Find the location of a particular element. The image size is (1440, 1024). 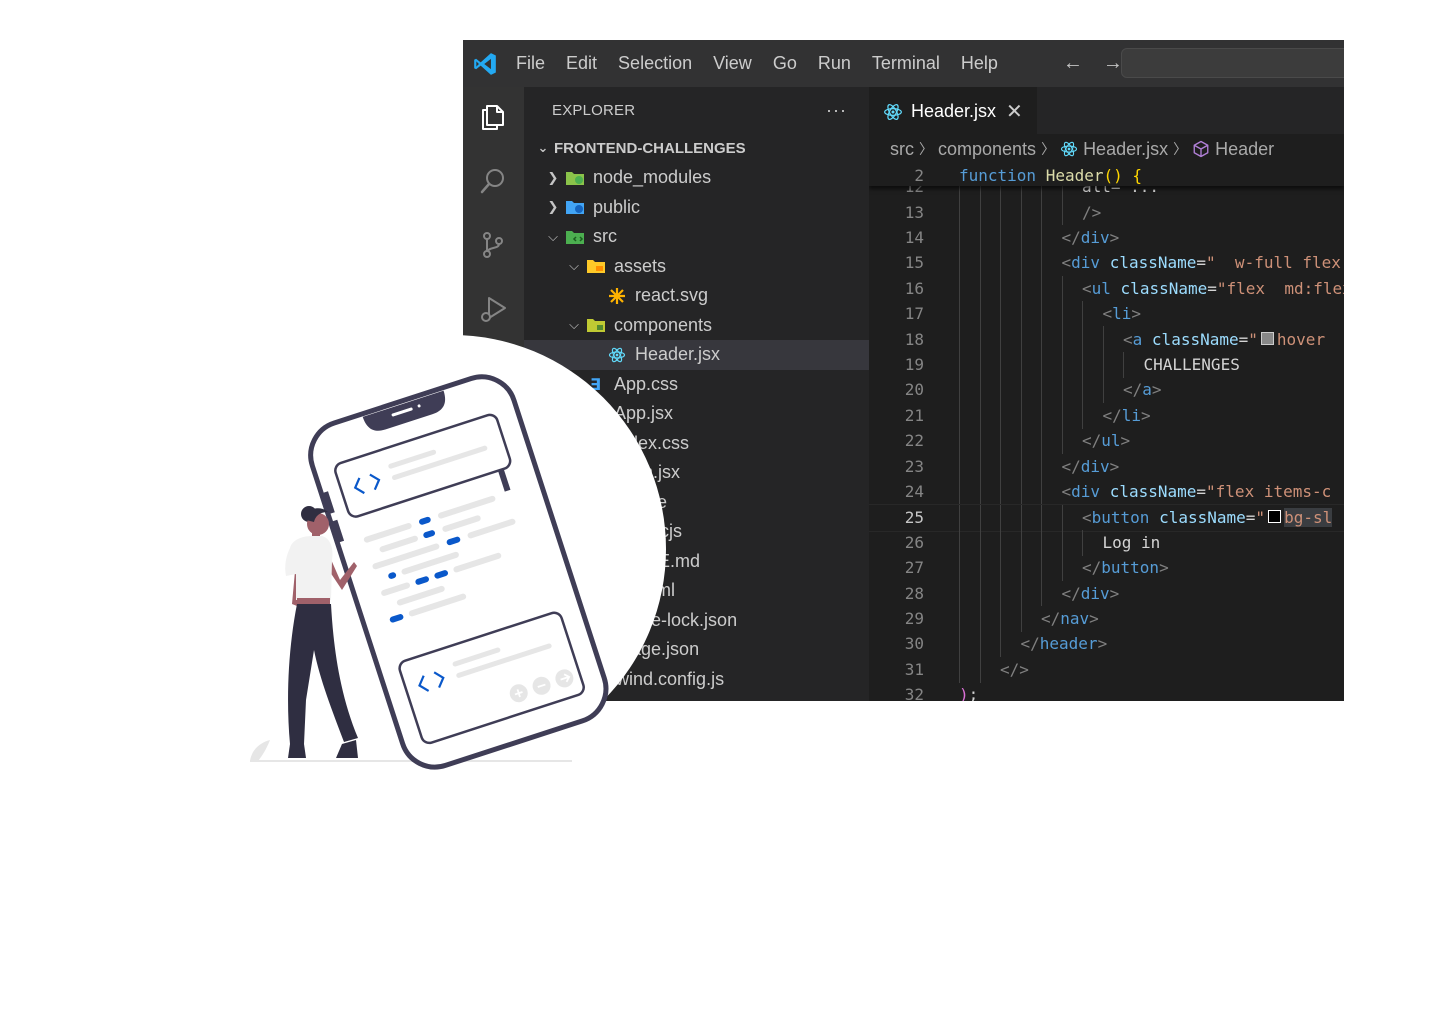

code-line: 31 </> is located at coordinates (1106, 669).